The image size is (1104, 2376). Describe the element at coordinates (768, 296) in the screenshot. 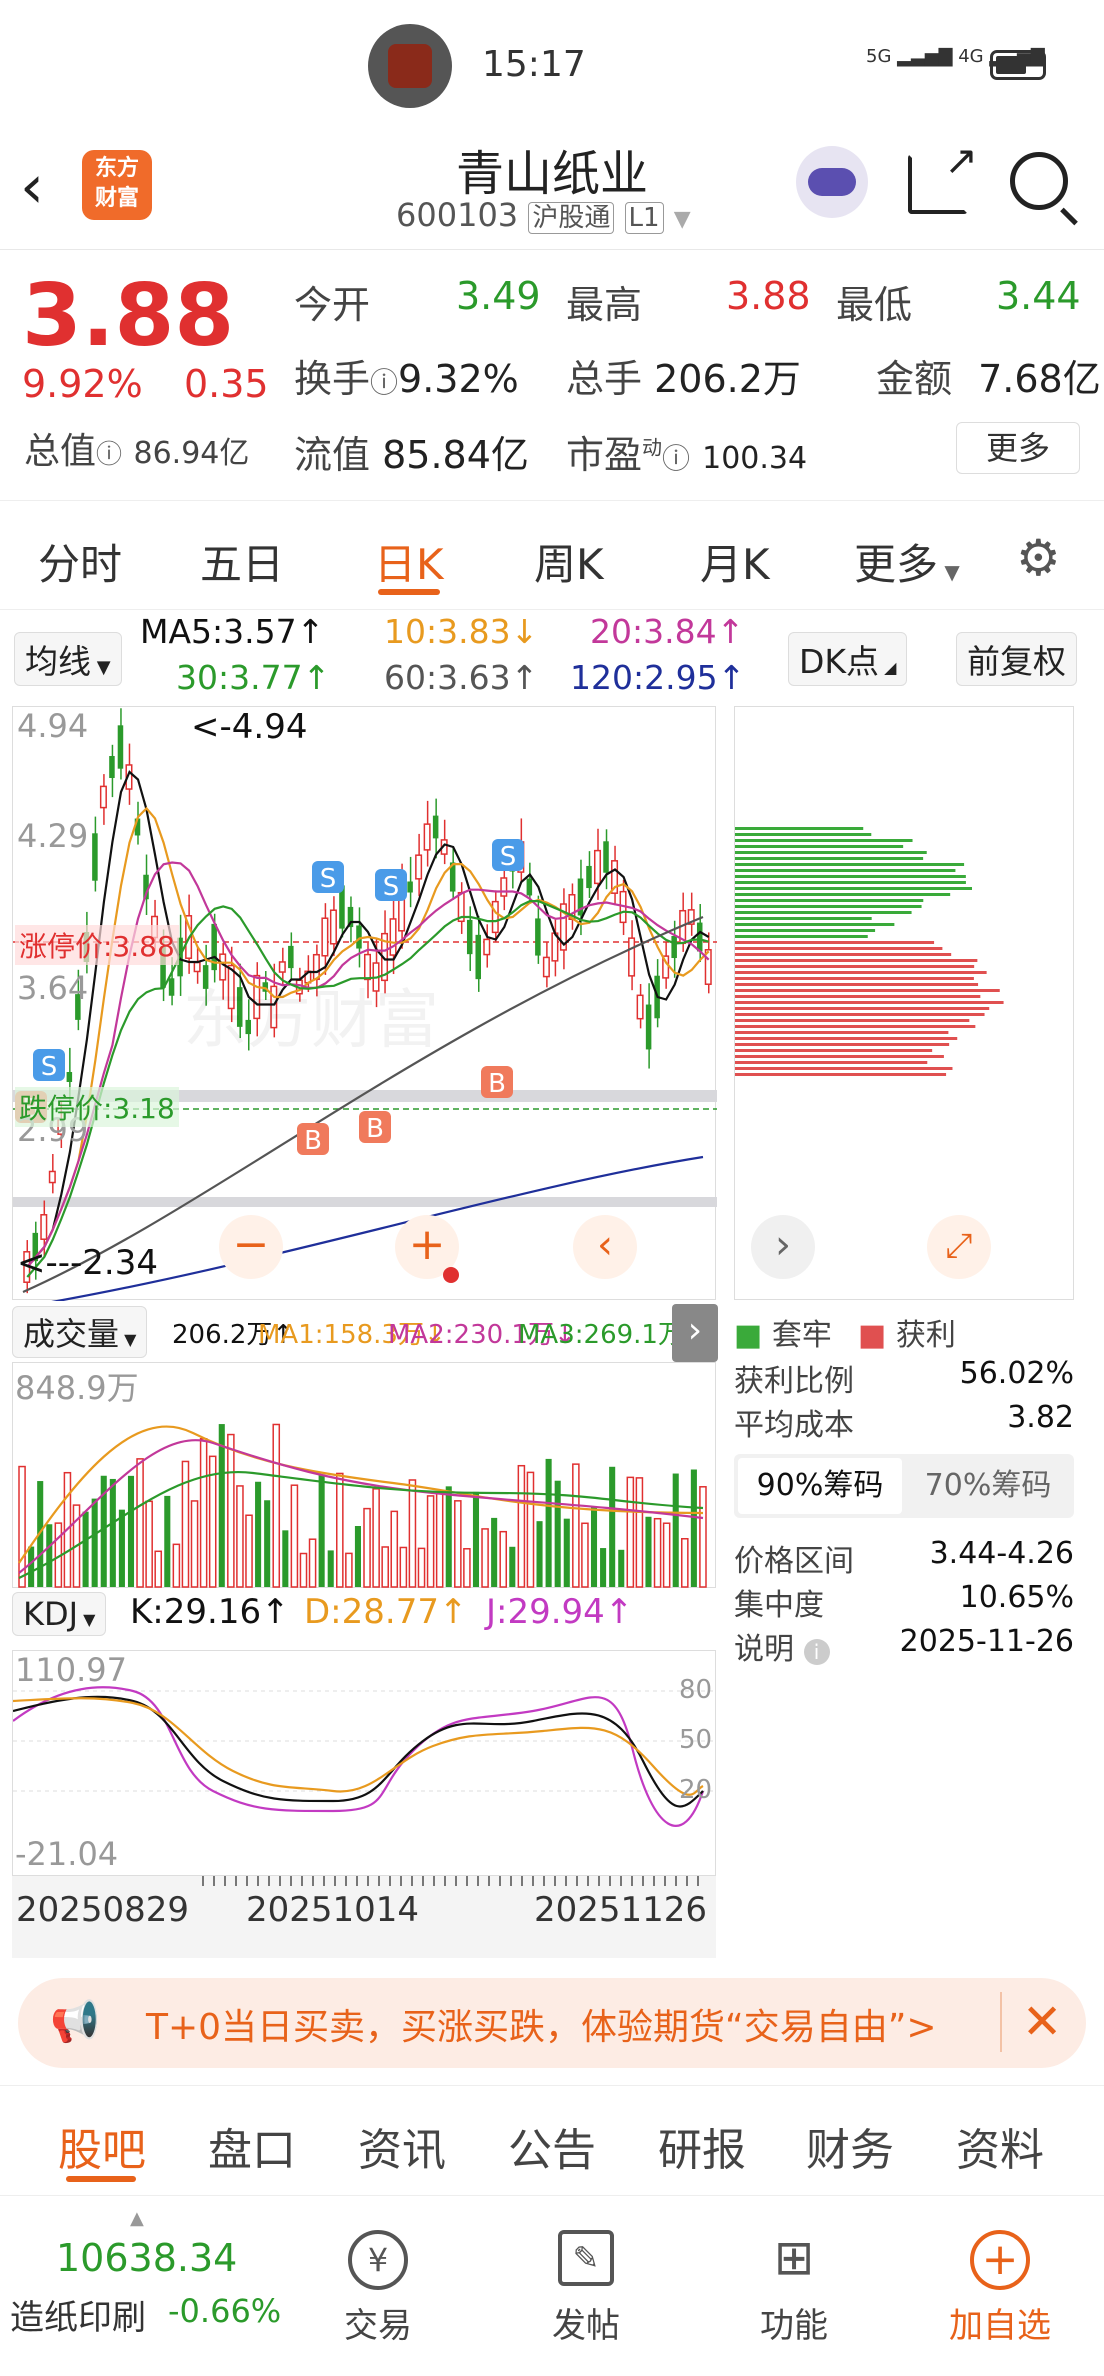

I see `high-value: 3.88` at that location.